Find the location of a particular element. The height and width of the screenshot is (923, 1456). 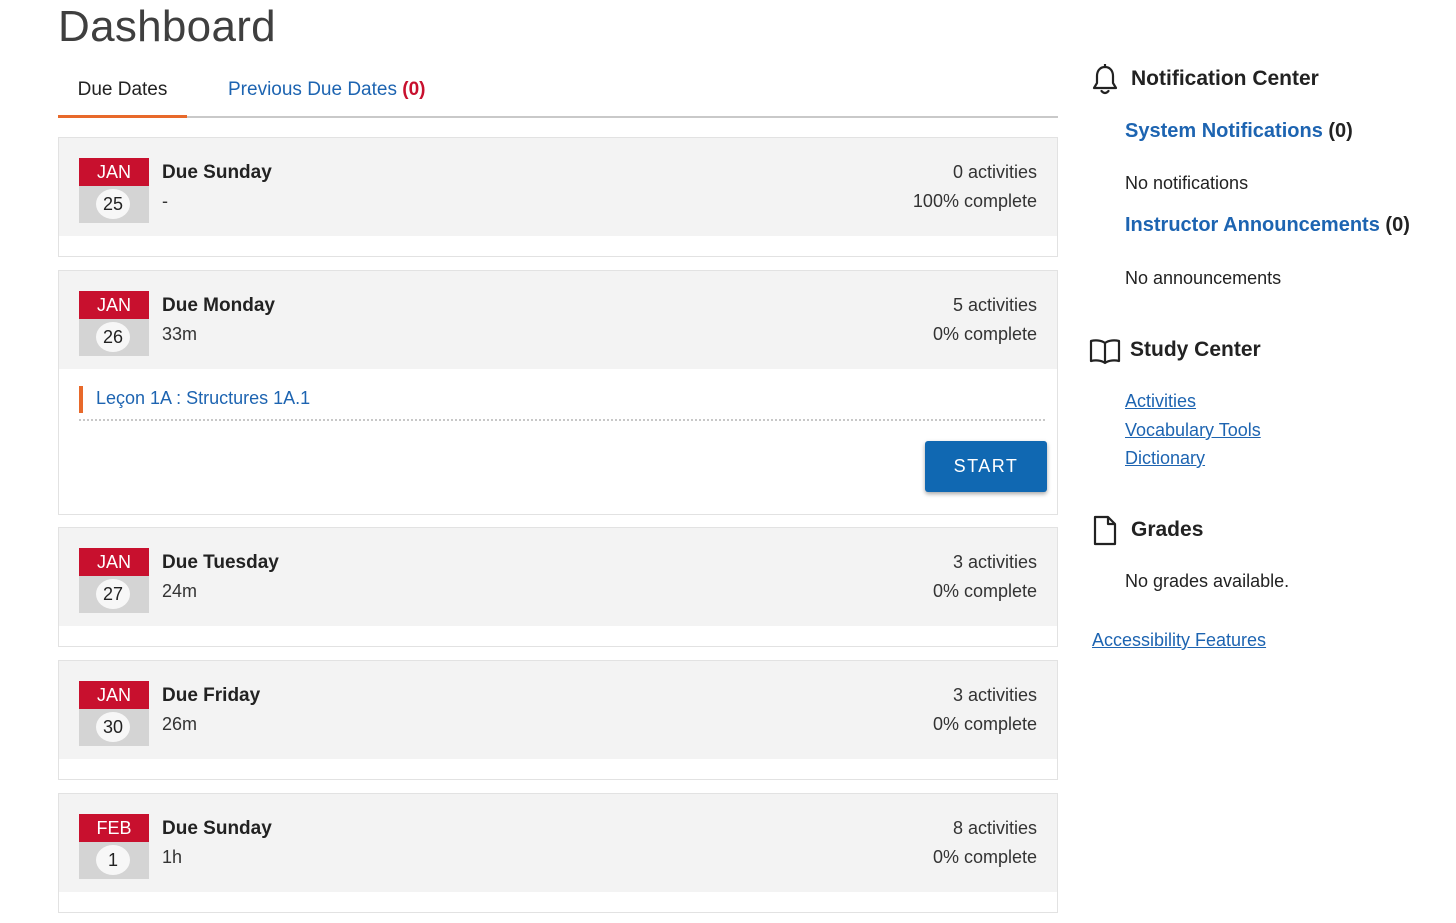

grades-title: Grades is located at coordinates (1167, 529).